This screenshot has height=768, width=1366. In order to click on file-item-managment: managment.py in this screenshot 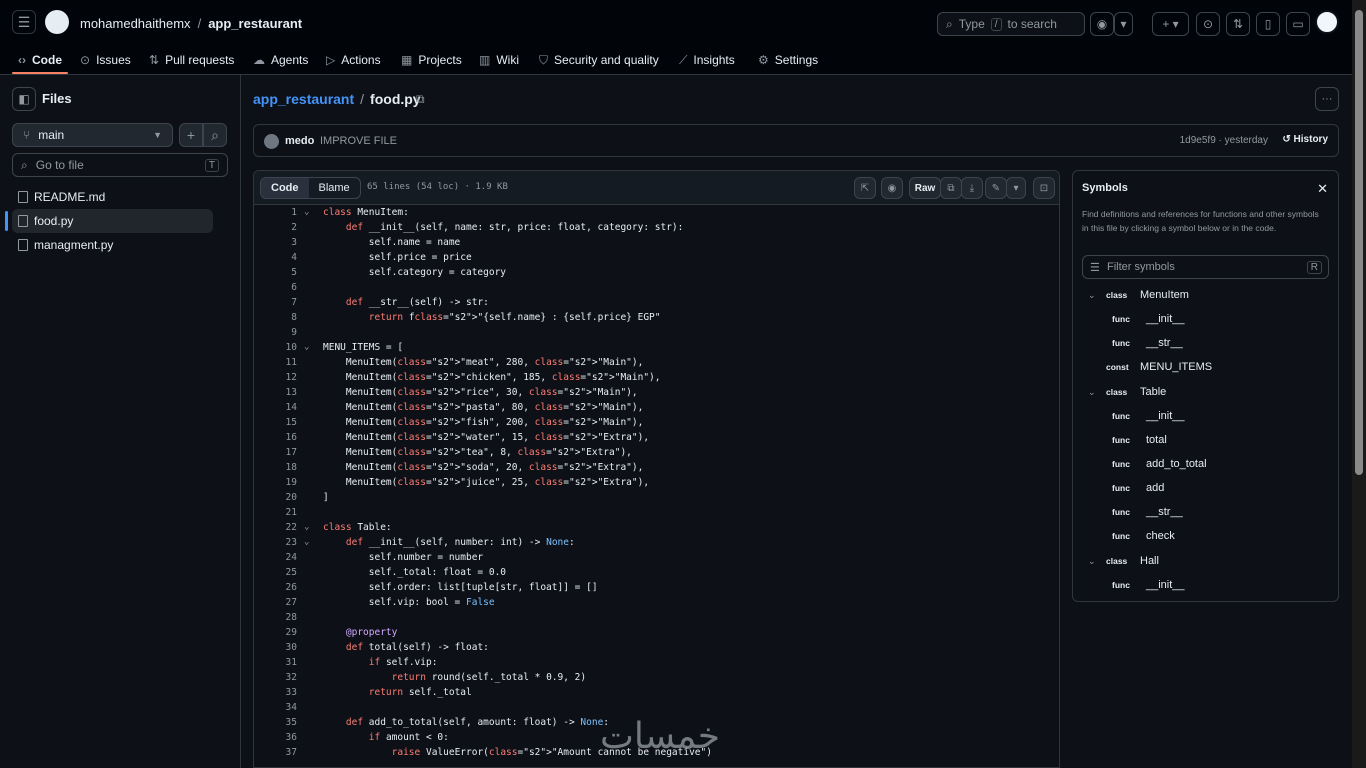, I will do `click(112, 245)`.